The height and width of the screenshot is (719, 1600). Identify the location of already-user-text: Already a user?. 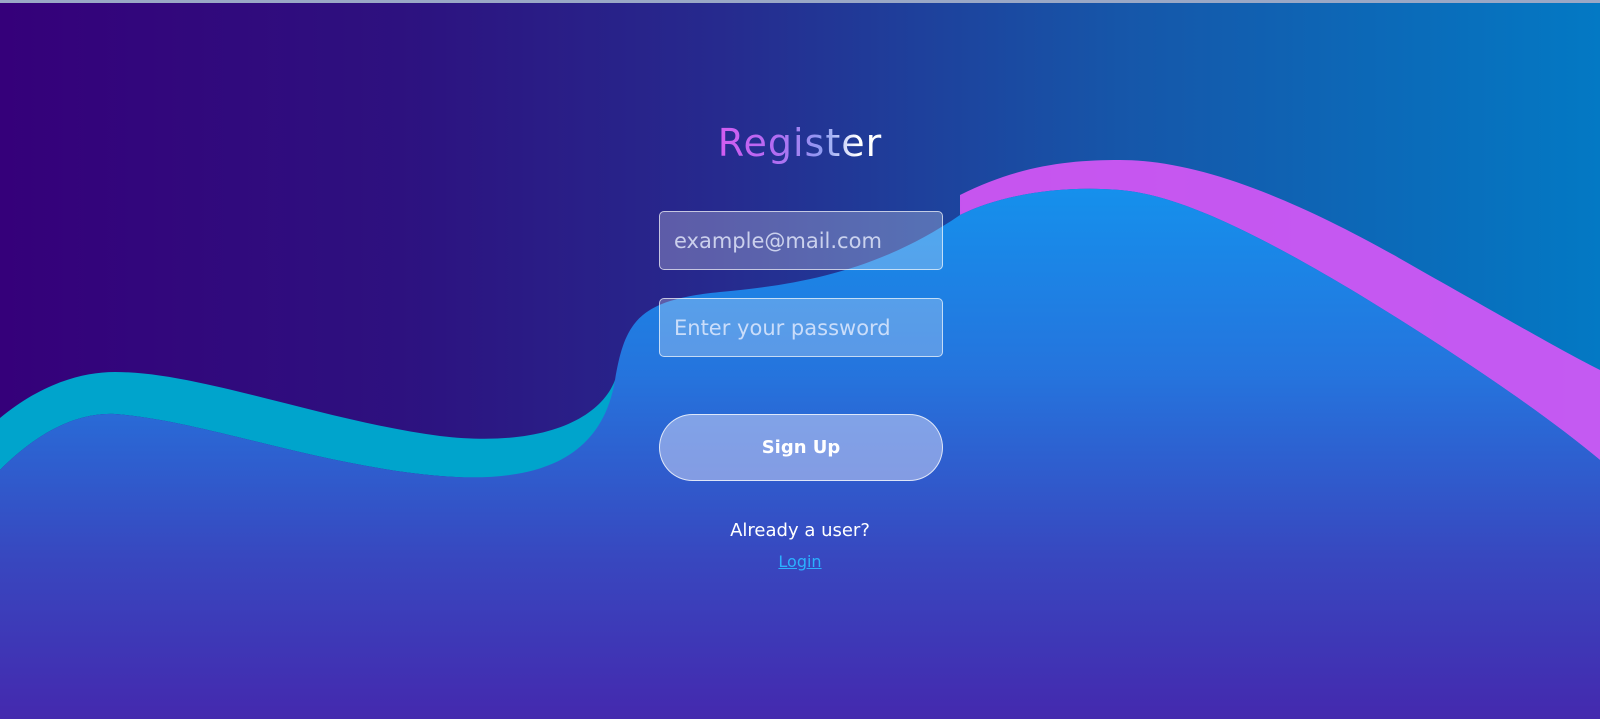
(800, 530).